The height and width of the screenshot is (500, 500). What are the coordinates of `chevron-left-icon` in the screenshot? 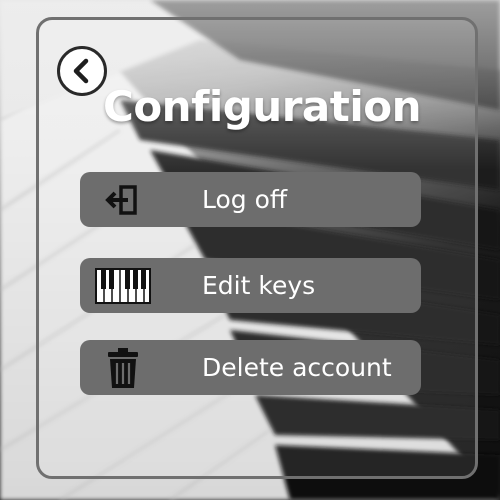 It's located at (81, 71).